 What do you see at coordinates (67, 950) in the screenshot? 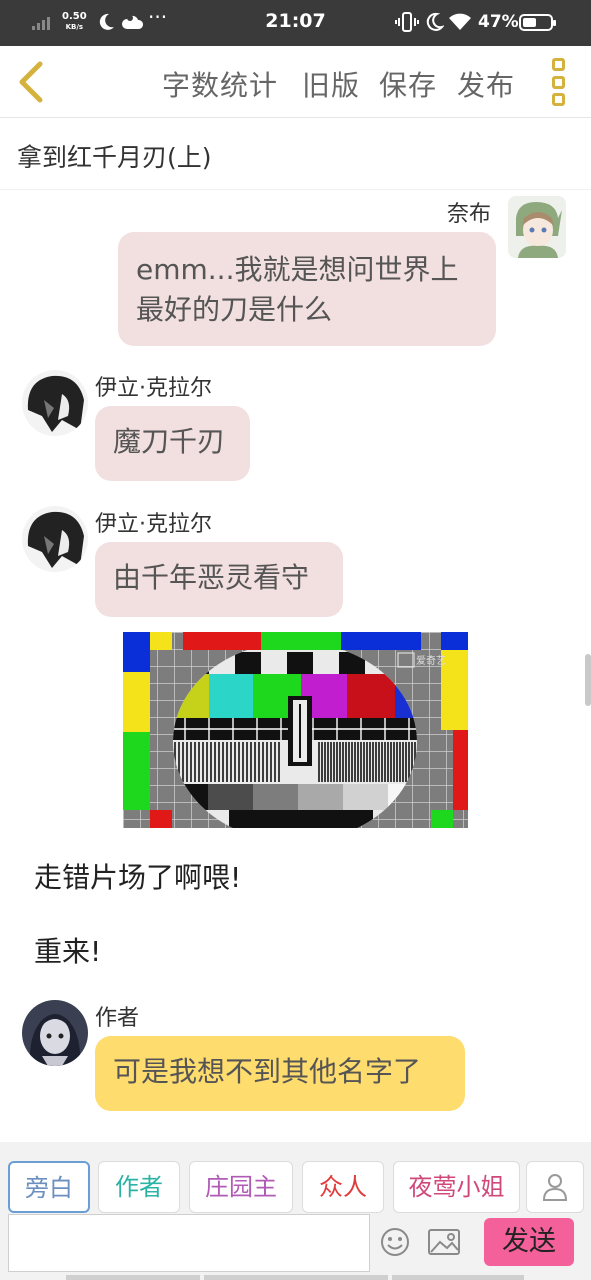
I see `narration-text: 重来!` at bounding box center [67, 950].